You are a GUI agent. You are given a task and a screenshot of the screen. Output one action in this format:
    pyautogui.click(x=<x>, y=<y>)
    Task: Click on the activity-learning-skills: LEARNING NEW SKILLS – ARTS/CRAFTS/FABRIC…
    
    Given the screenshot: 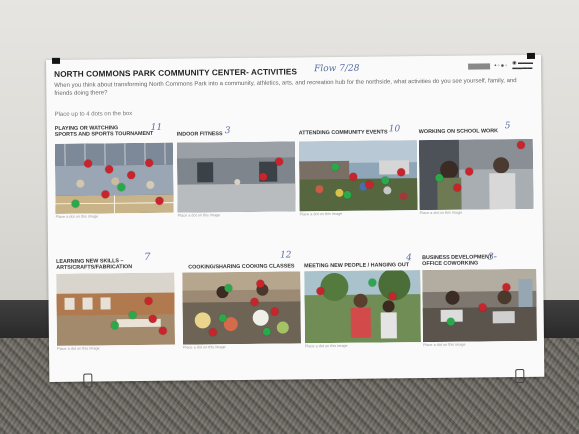 What is the action you would take?
    pyautogui.click(x=116, y=264)
    